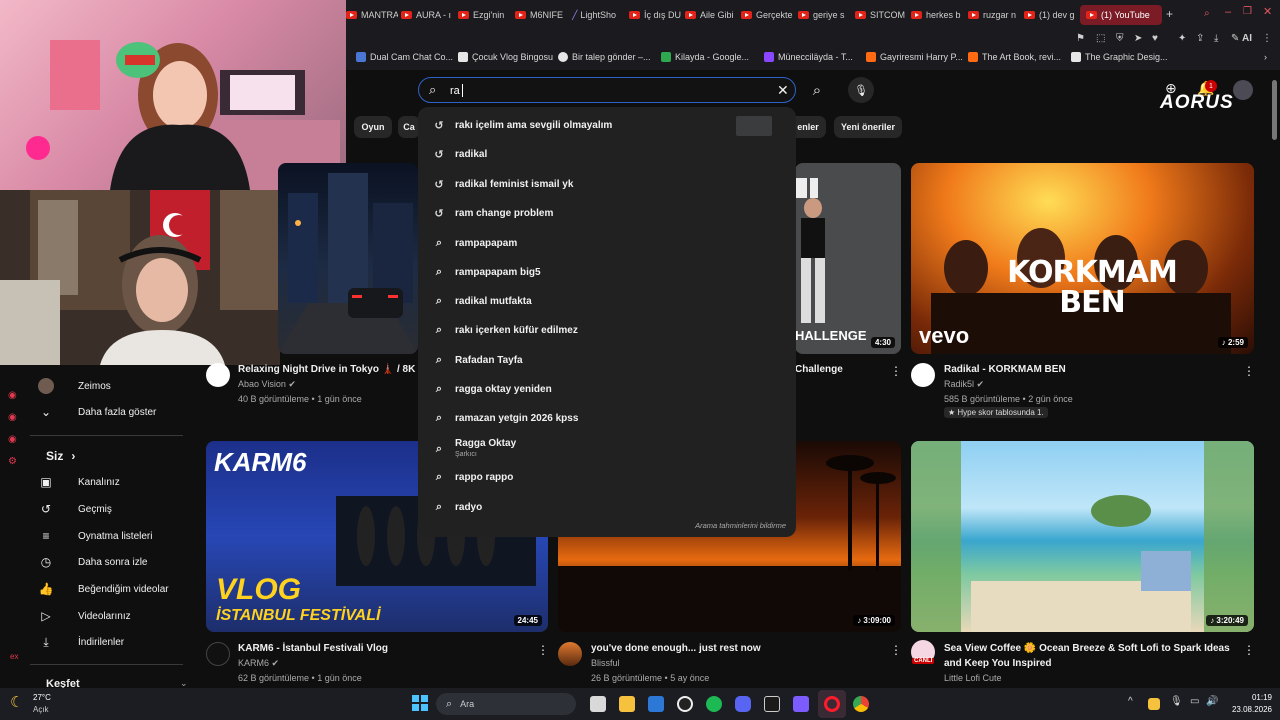 The image size is (1280, 720). I want to click on hype-badge: ★ Hype skor tablosunda 1., so click(996, 412).